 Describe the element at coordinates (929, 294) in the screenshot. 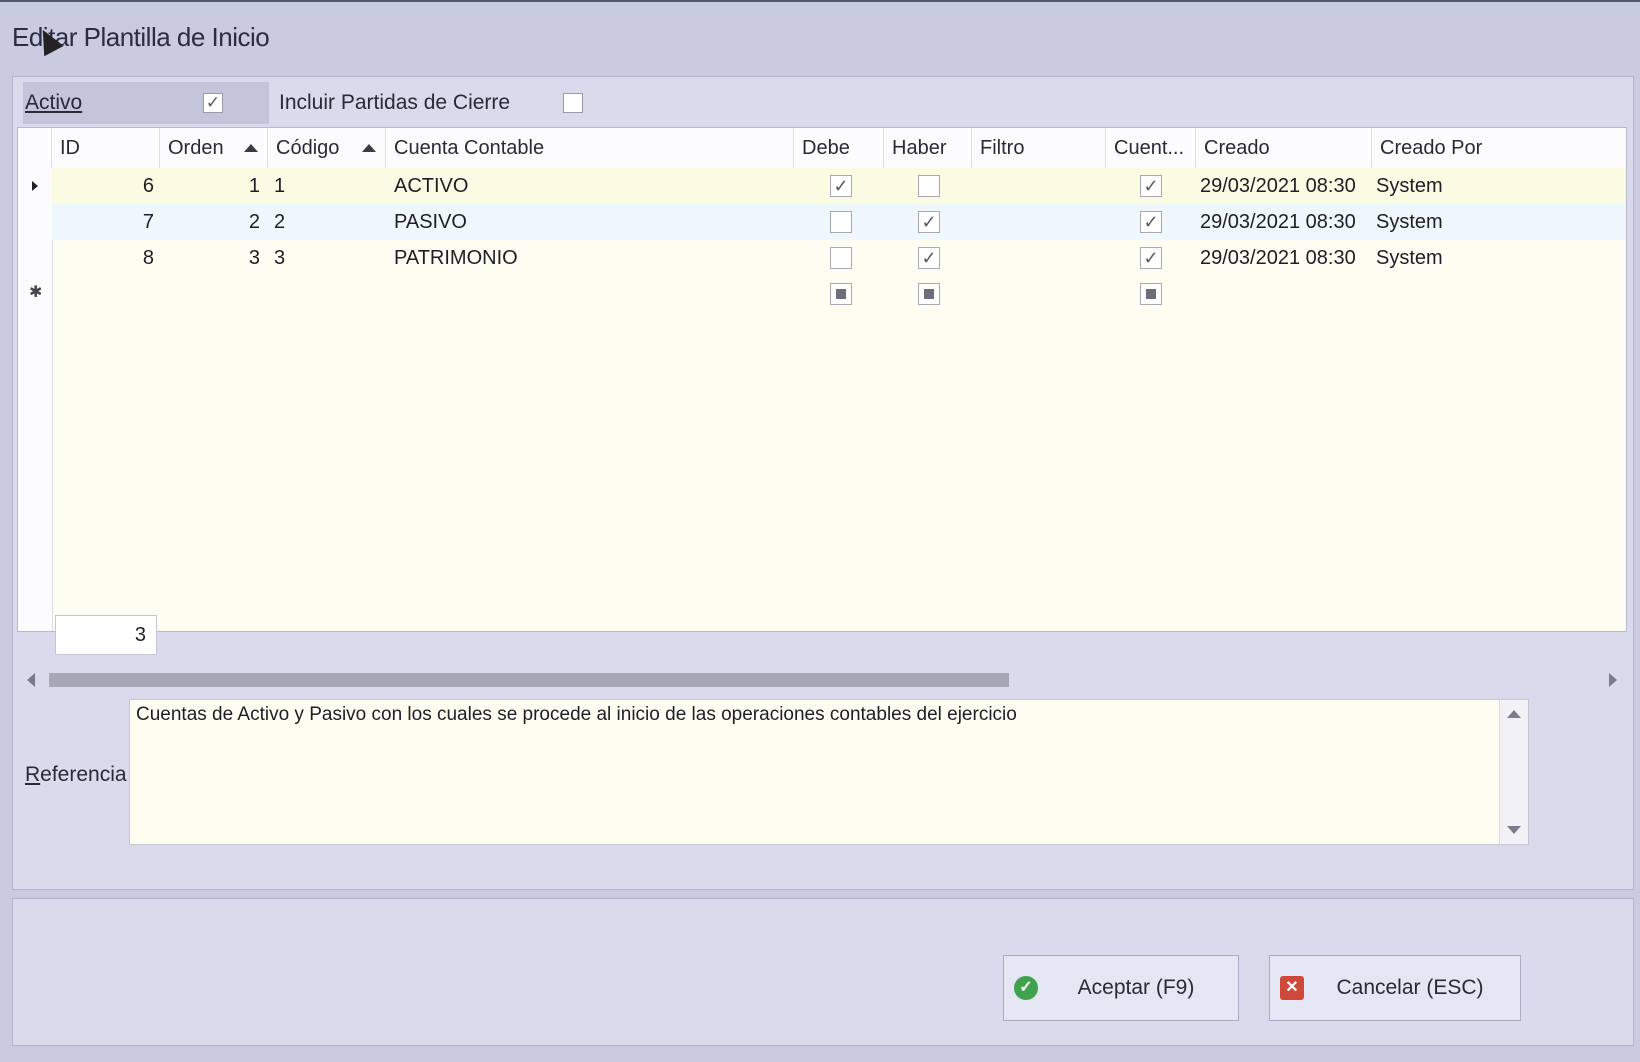

I see `new-row-haber-checkbox` at that location.